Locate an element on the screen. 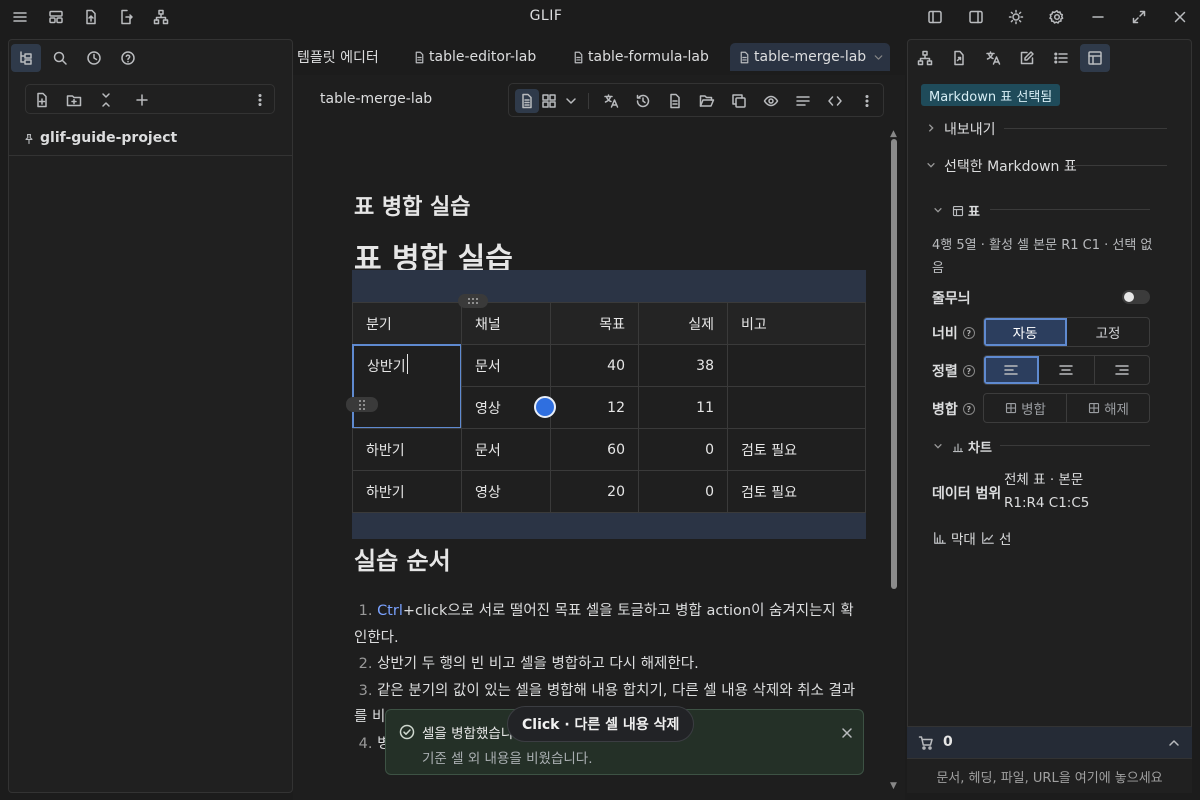 The width and height of the screenshot is (1200, 800). width-auto-option: 자동 is located at coordinates (1025, 332).